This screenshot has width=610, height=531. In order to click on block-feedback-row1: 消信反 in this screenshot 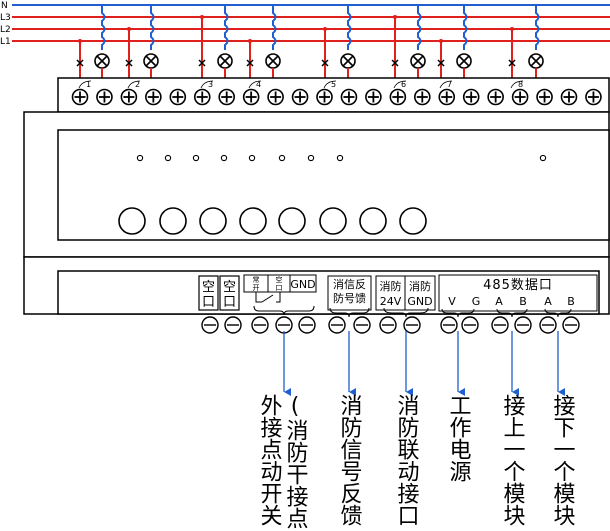, I will do `click(349, 284)`.